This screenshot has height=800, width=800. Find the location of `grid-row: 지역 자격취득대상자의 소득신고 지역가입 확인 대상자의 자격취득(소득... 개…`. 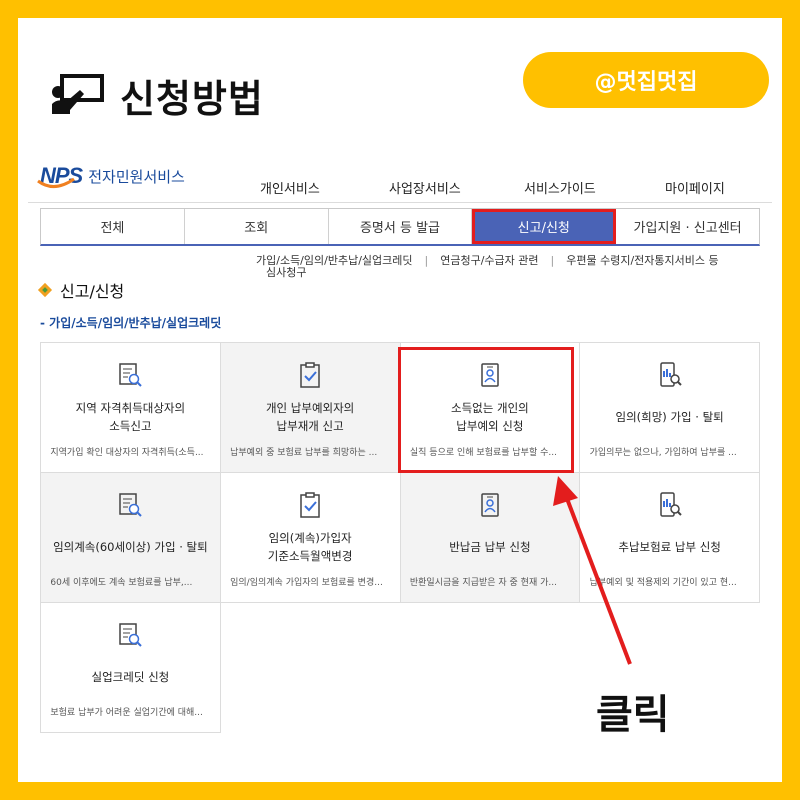

grid-row: 지역 자격취득대상자의 소득신고 지역가입 확인 대상자의 자격취득(소득... 개… is located at coordinates (400, 408).